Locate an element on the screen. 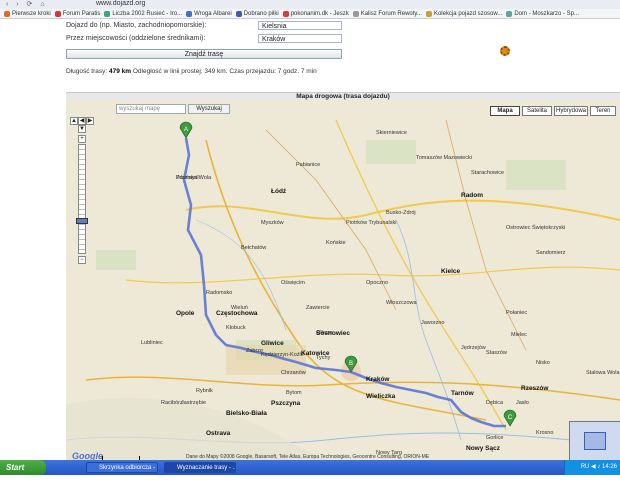  town-label: Dębica is located at coordinates (495, 403).